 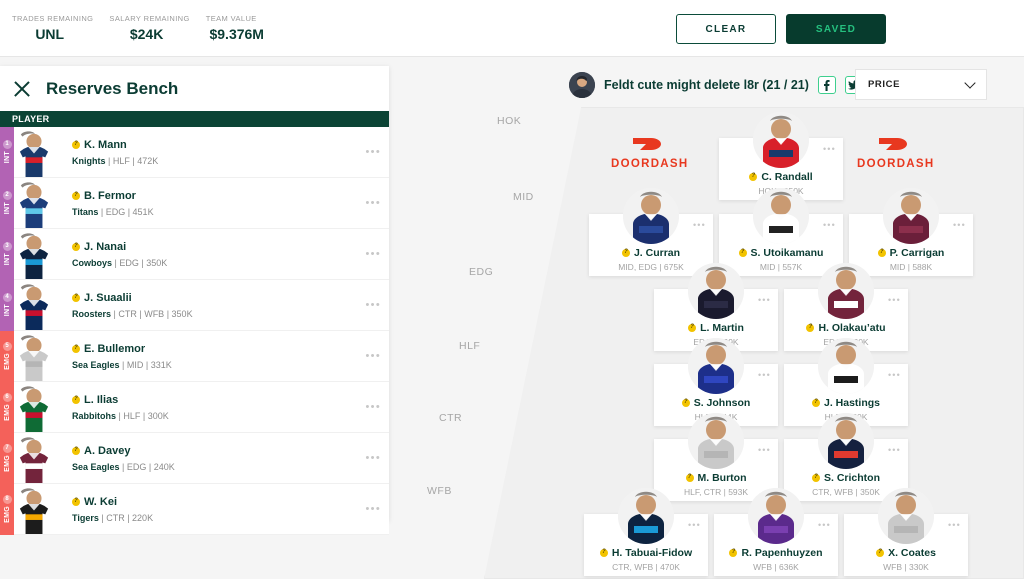 What do you see at coordinates (852, 328) in the screenshot?
I see `player-name: H. Olakau’atu` at bounding box center [852, 328].